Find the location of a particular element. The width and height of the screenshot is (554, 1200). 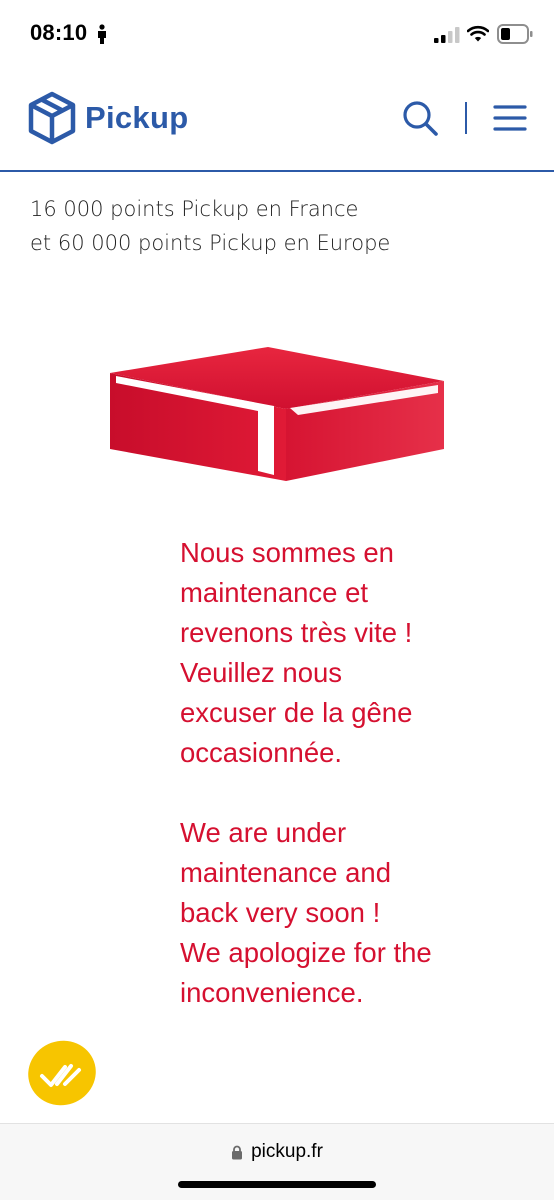

red-parcel-box-icon is located at coordinates (277, 414).